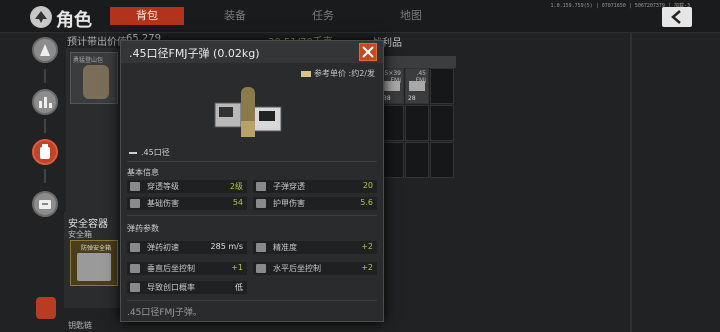 Image resolution: width=720 pixels, height=332 pixels. I want to click on backpack-slot: 勇猛登山包, so click(94, 78).